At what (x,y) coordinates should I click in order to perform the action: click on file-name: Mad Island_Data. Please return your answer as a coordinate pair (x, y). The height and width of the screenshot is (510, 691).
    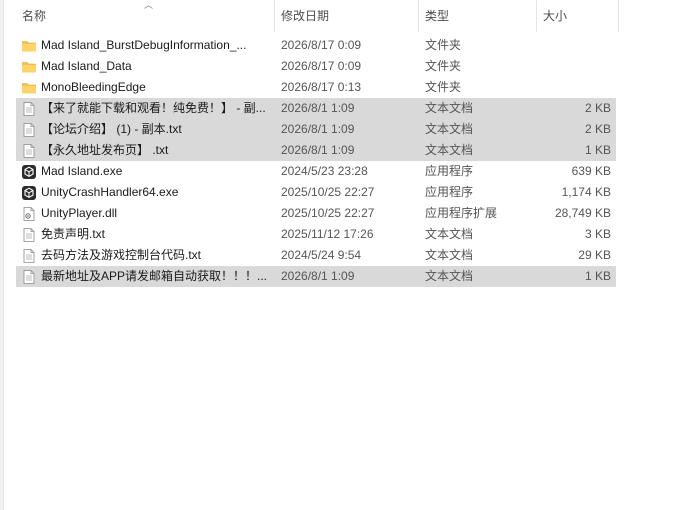
    Looking at the image, I should click on (86, 66).